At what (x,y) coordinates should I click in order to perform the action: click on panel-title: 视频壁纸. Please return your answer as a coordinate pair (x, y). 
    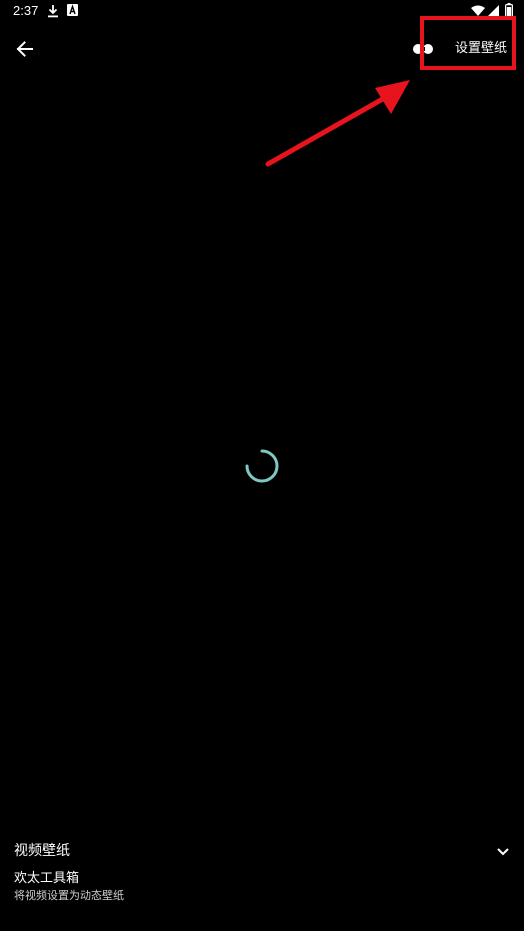
    Looking at the image, I should click on (42, 851).